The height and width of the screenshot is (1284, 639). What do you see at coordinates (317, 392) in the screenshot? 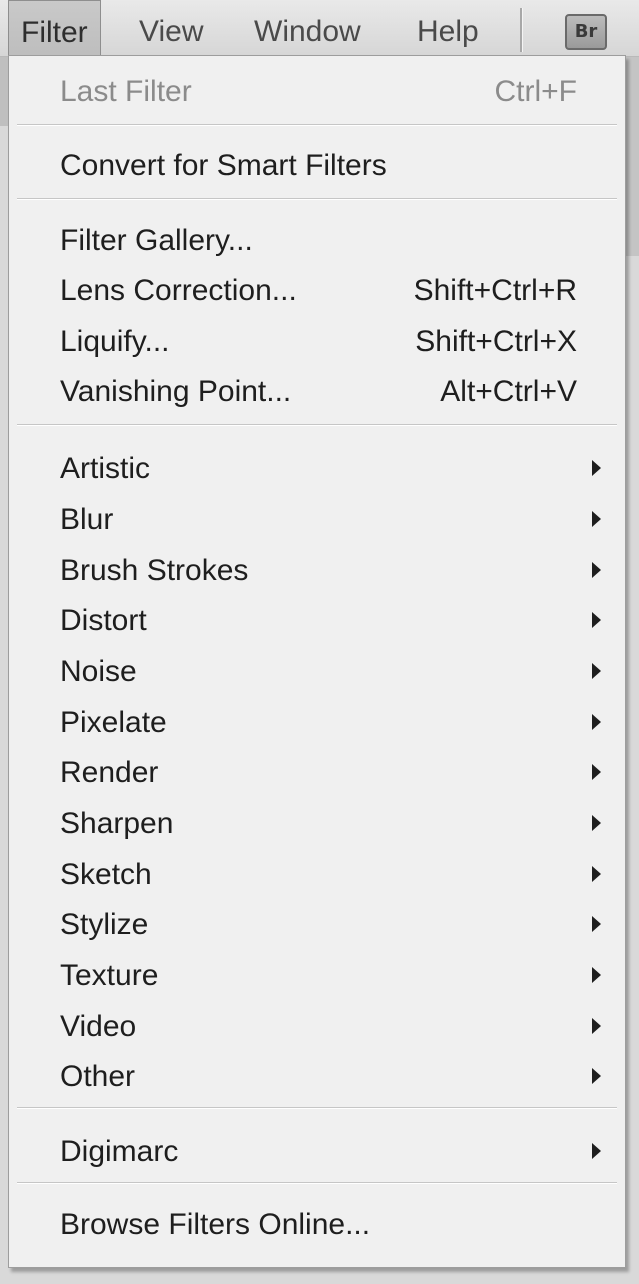
I see `menu-item-vanishing-point: Vanishing Point... Alt+Ctrl+V` at bounding box center [317, 392].